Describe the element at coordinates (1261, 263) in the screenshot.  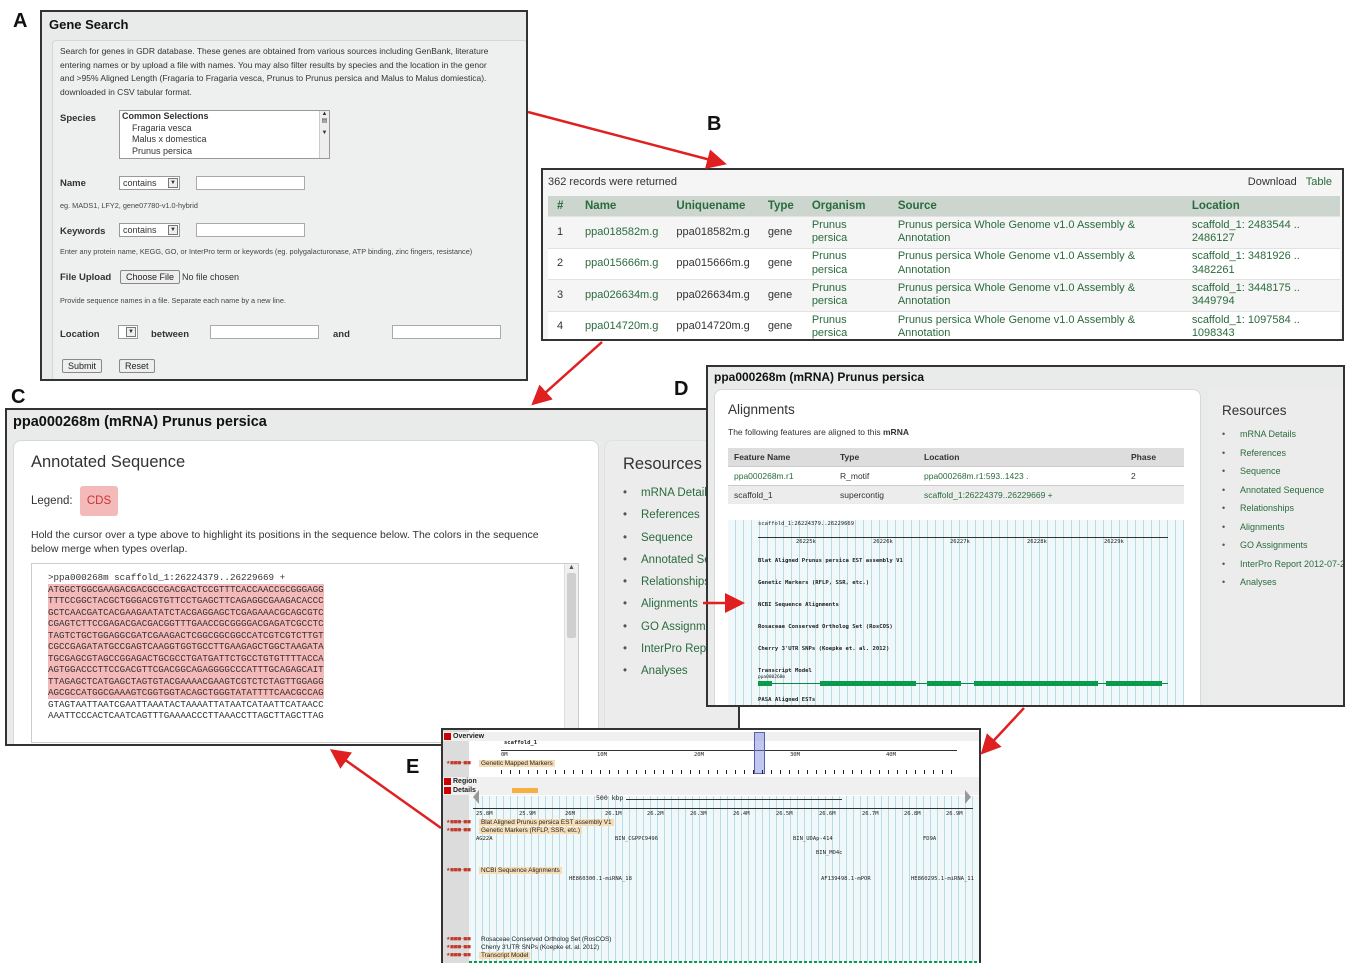
I see `location-link: scaffold_1: 3481926 .. 3482261` at that location.